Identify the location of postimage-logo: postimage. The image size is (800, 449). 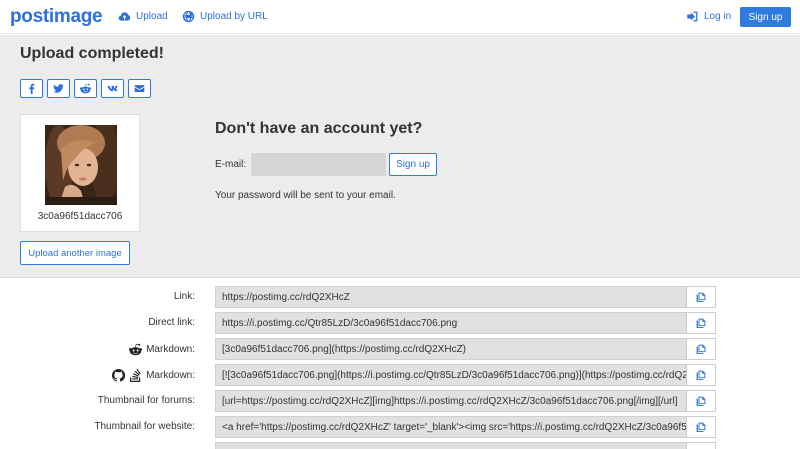
(56, 17).